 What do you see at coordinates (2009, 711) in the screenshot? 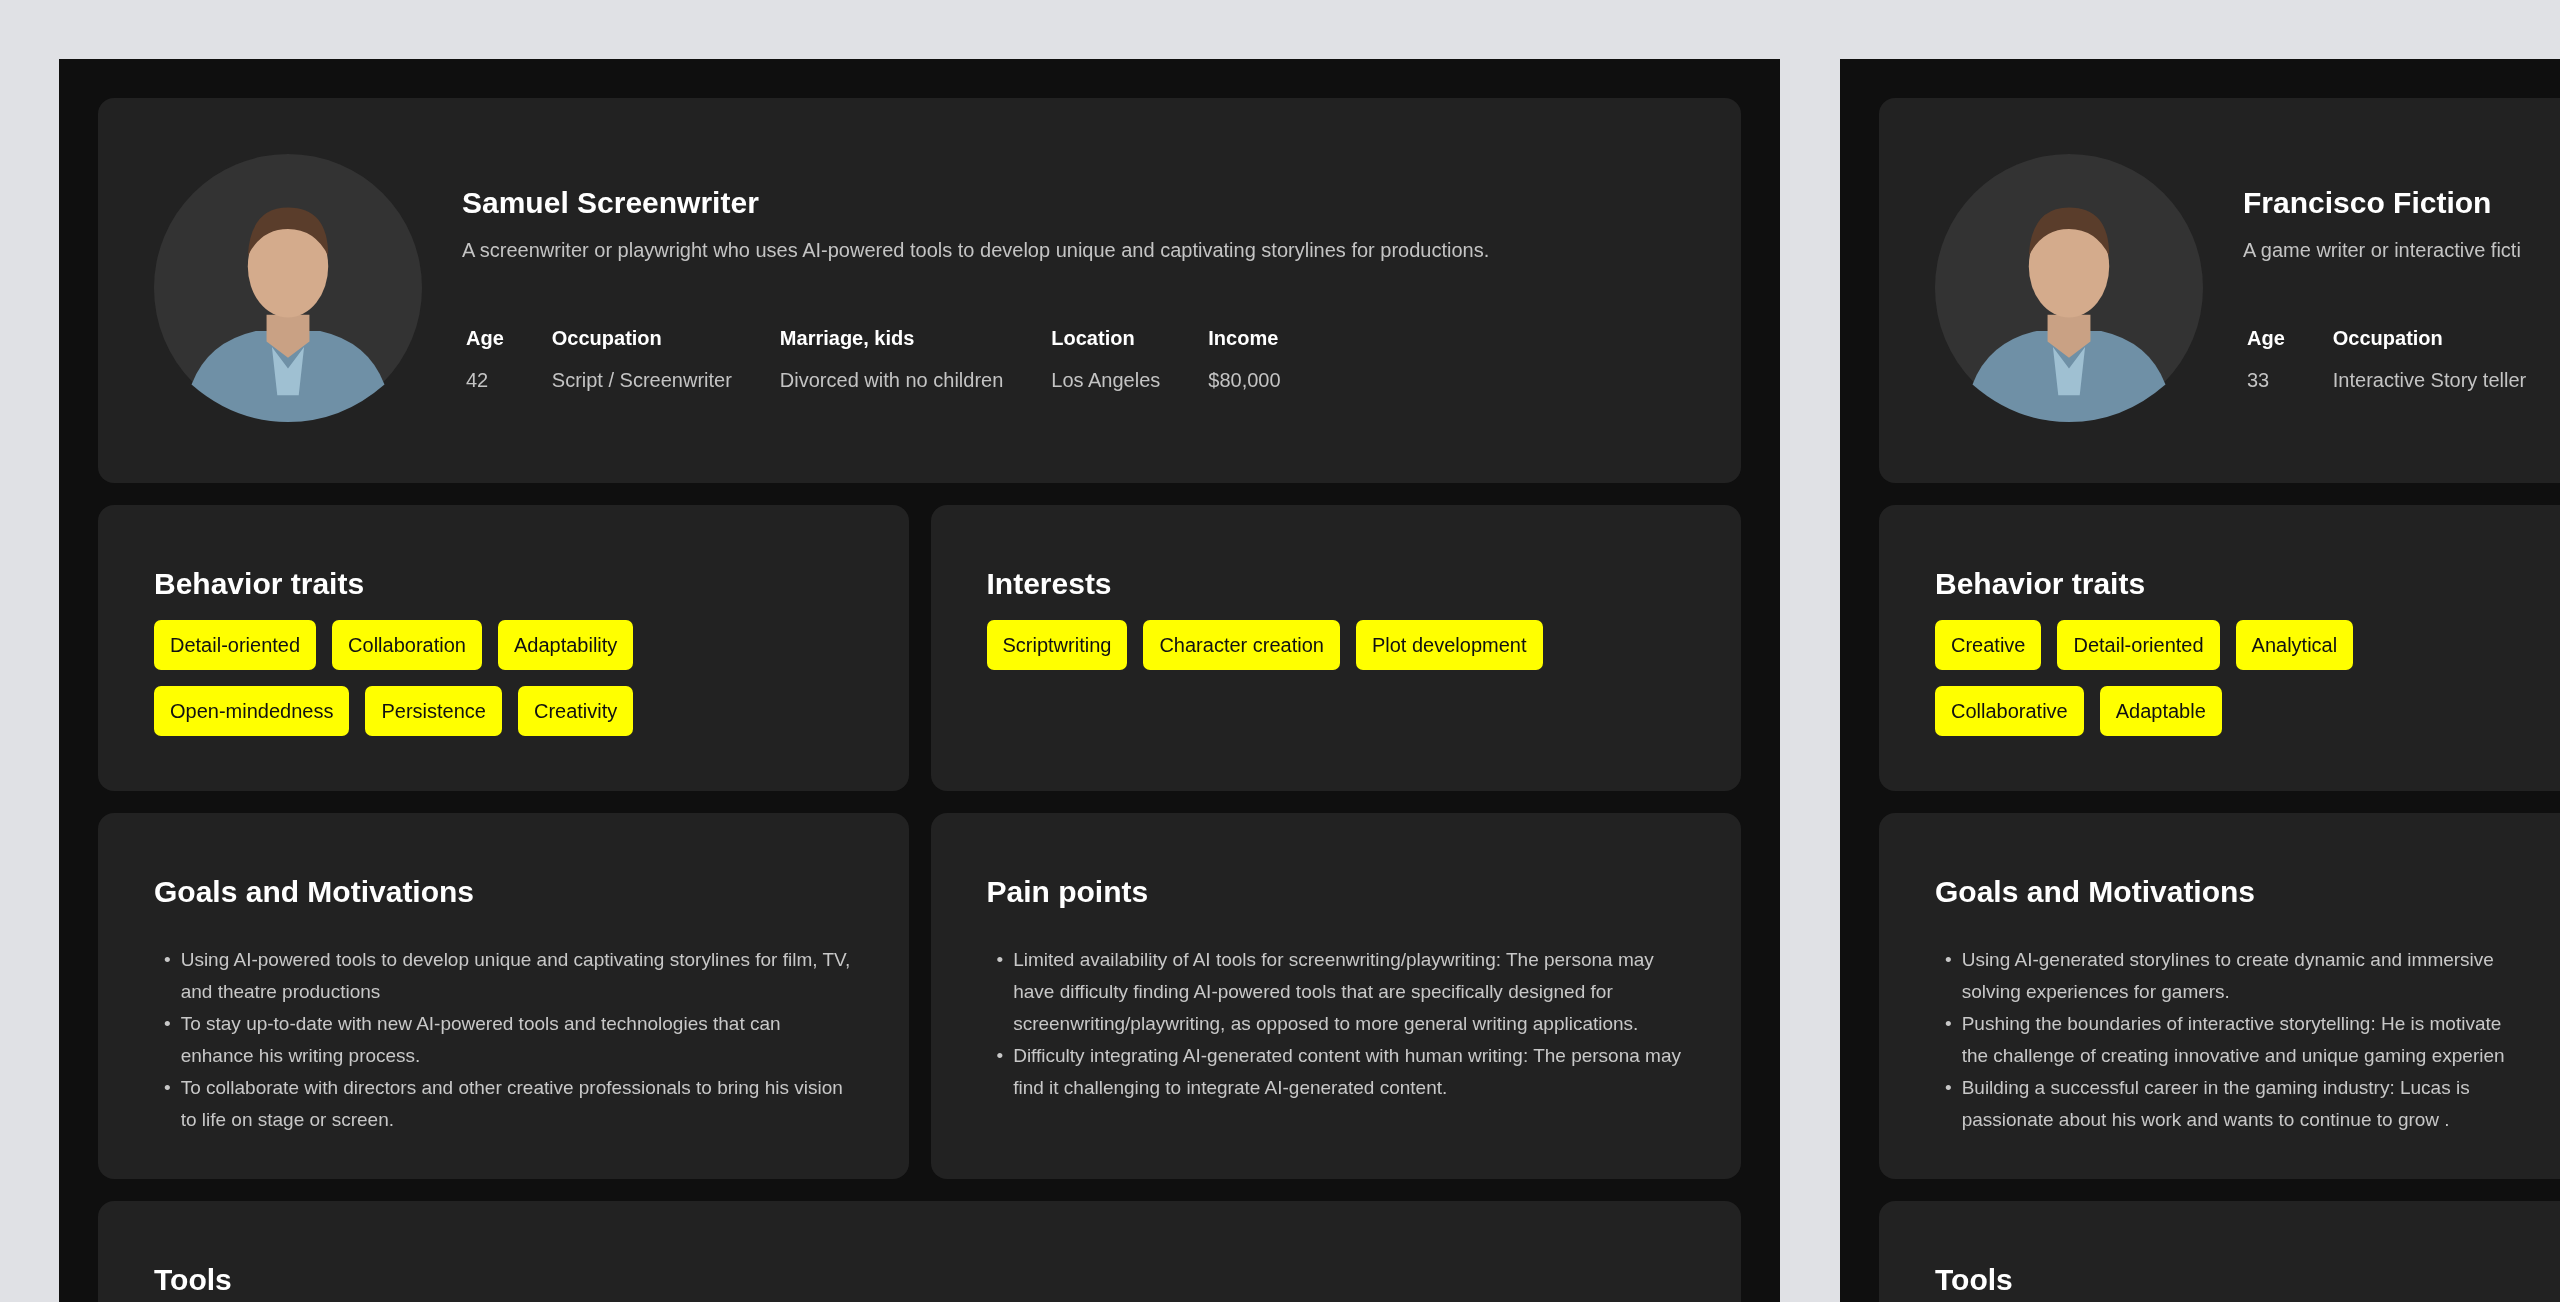
I see `tag: Collaborative` at bounding box center [2009, 711].